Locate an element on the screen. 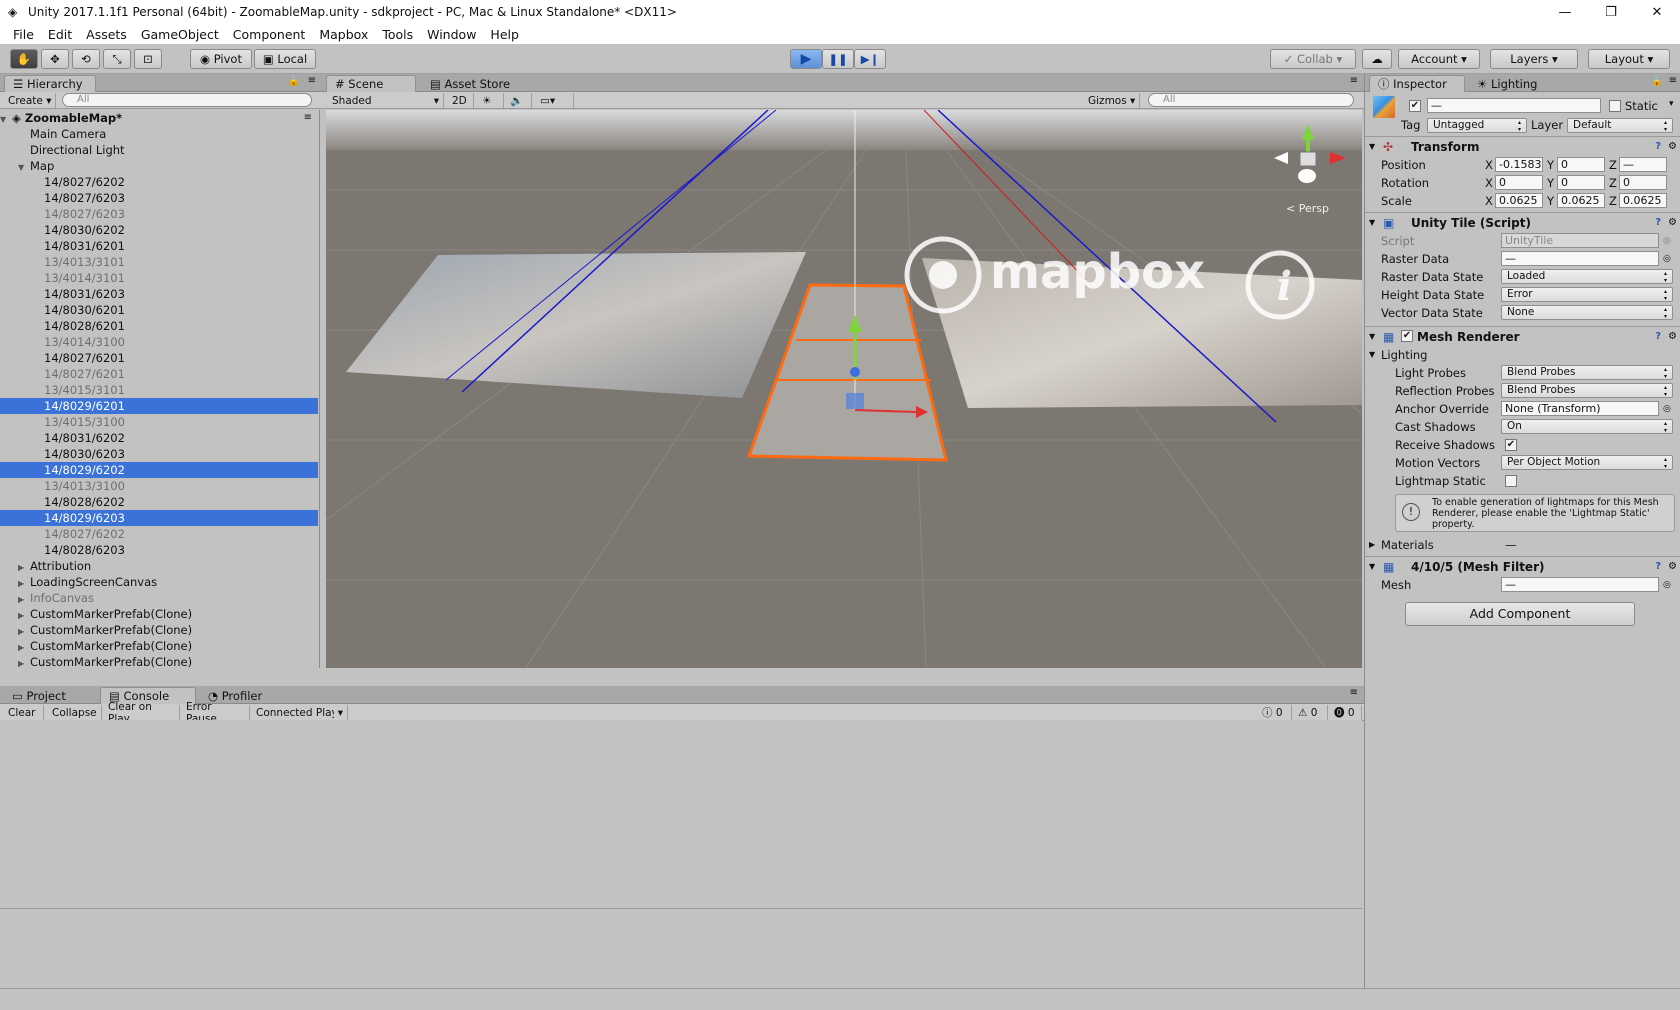  reflection-probes-dropdown: Blend Probes is located at coordinates (1587, 390).